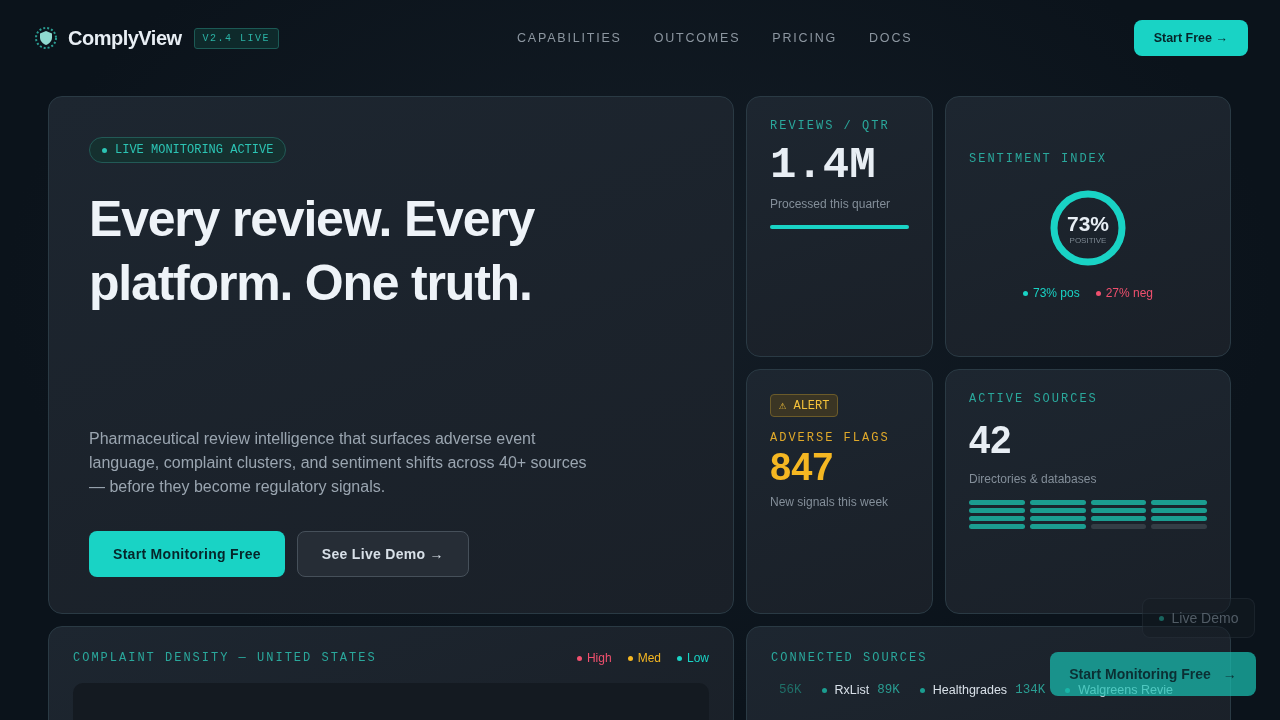  I want to click on sources-value: 42, so click(991, 440).